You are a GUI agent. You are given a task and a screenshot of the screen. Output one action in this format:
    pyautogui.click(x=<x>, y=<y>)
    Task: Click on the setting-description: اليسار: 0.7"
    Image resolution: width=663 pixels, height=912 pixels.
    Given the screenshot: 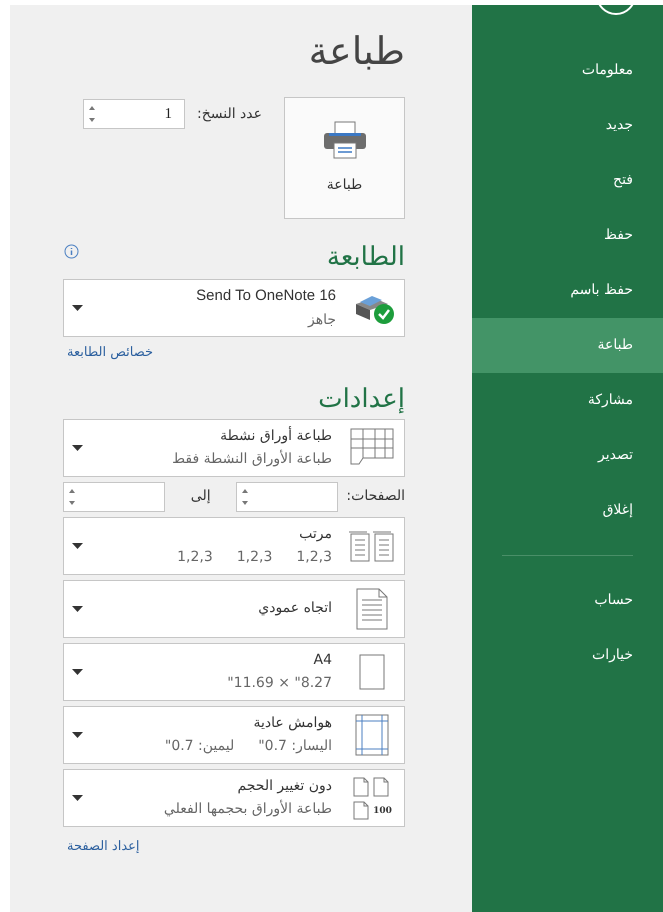 What is the action you would take?
    pyautogui.click(x=295, y=746)
    